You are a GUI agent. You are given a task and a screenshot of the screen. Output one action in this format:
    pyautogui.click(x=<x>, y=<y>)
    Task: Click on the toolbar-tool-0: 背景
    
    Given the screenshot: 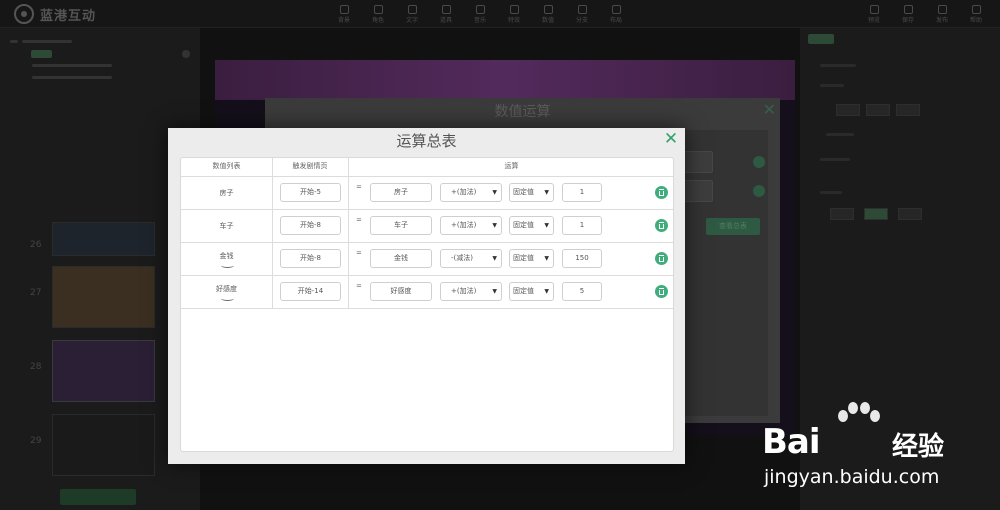 What is the action you would take?
    pyautogui.click(x=344, y=14)
    